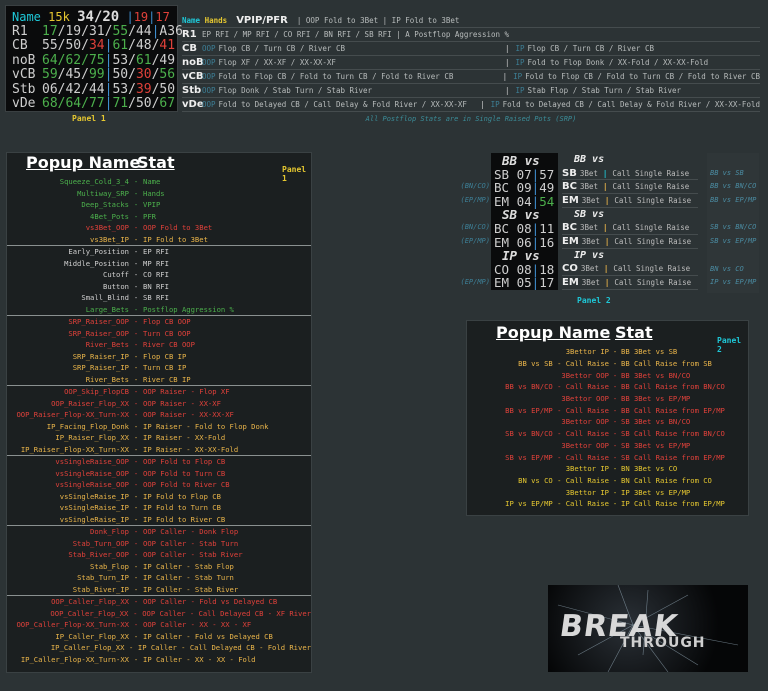 The width and height of the screenshot is (768, 691). I want to click on popup-name: 3Bettor OOP, so click(585, 422).